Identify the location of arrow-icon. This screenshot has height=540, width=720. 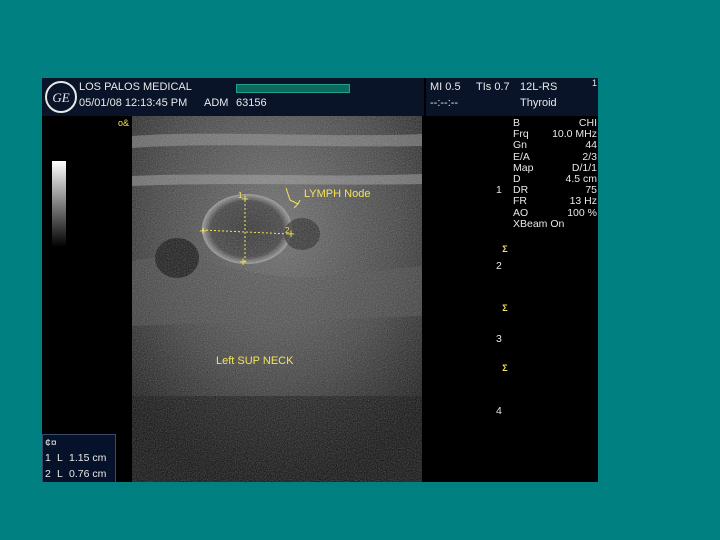
(293, 198).